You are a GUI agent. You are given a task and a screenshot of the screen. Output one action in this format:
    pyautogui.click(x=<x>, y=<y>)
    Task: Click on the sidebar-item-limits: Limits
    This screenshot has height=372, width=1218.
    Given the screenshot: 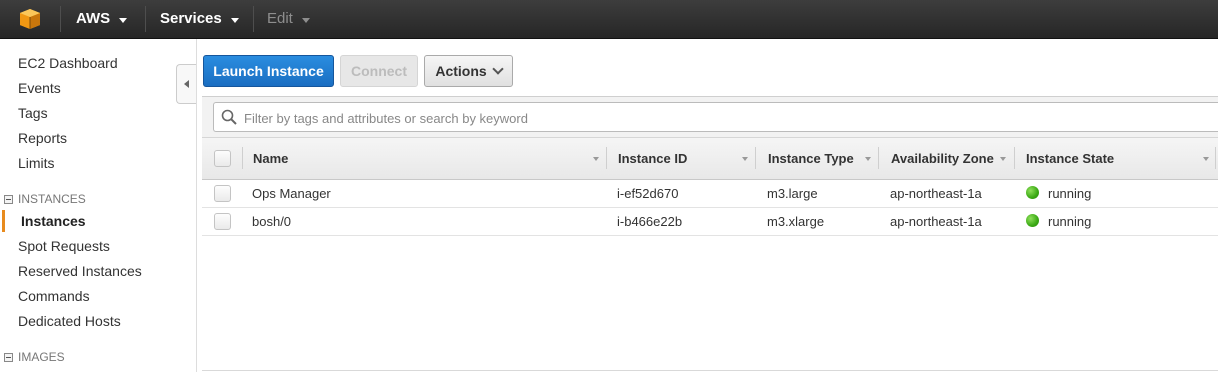 What is the action you would take?
    pyautogui.click(x=36, y=163)
    